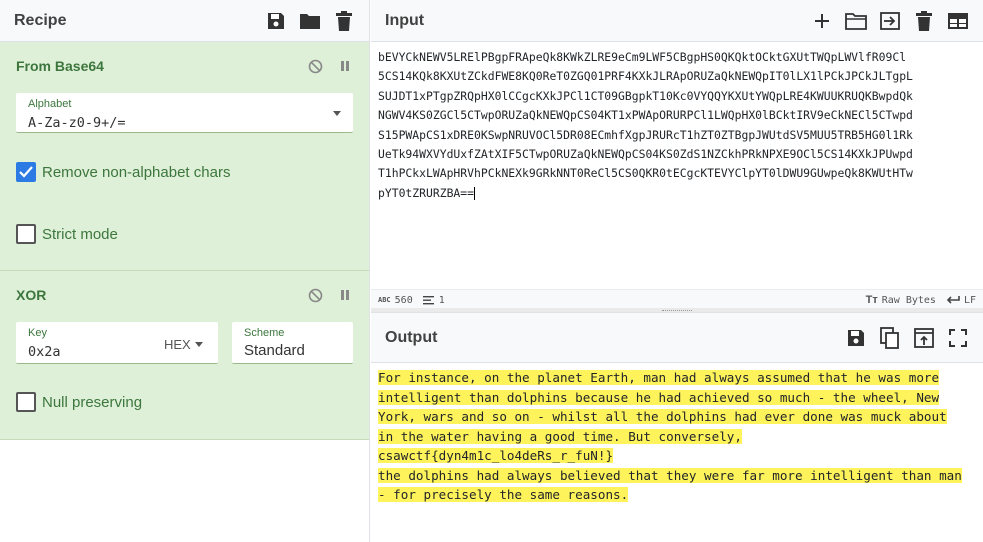 The image size is (983, 542). What do you see at coordinates (37, 333) in the screenshot?
I see `key-label: Key` at bounding box center [37, 333].